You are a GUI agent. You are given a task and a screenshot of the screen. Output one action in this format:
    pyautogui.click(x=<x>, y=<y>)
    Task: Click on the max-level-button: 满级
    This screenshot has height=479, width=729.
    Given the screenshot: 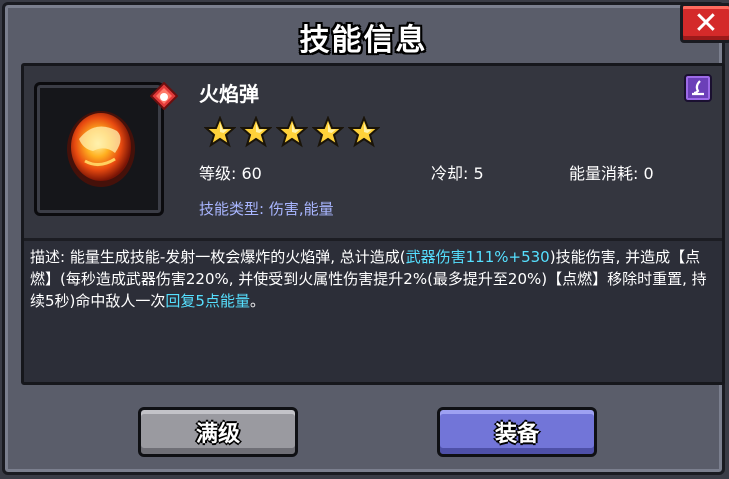 What is the action you would take?
    pyautogui.click(x=218, y=432)
    